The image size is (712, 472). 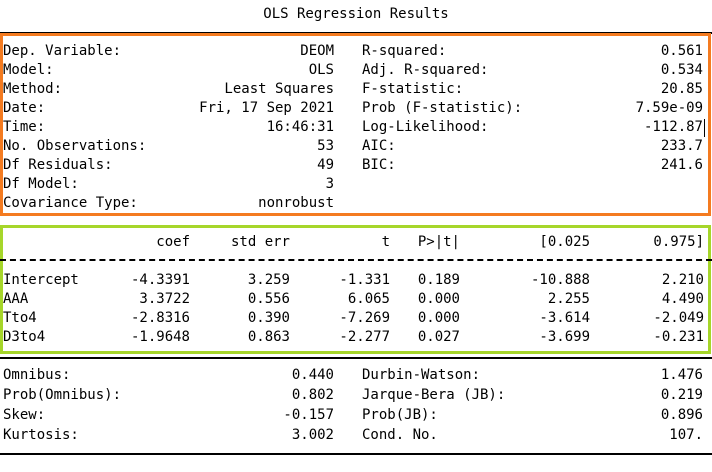 What do you see at coordinates (413, 89) in the screenshot?
I see `summary-label: F-statistic:` at bounding box center [413, 89].